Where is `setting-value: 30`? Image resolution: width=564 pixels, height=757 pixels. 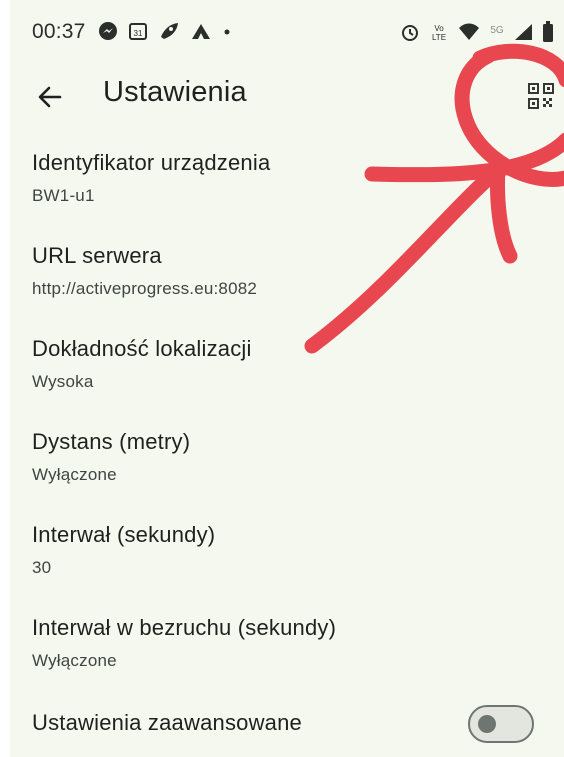 setting-value: 30 is located at coordinates (42, 567).